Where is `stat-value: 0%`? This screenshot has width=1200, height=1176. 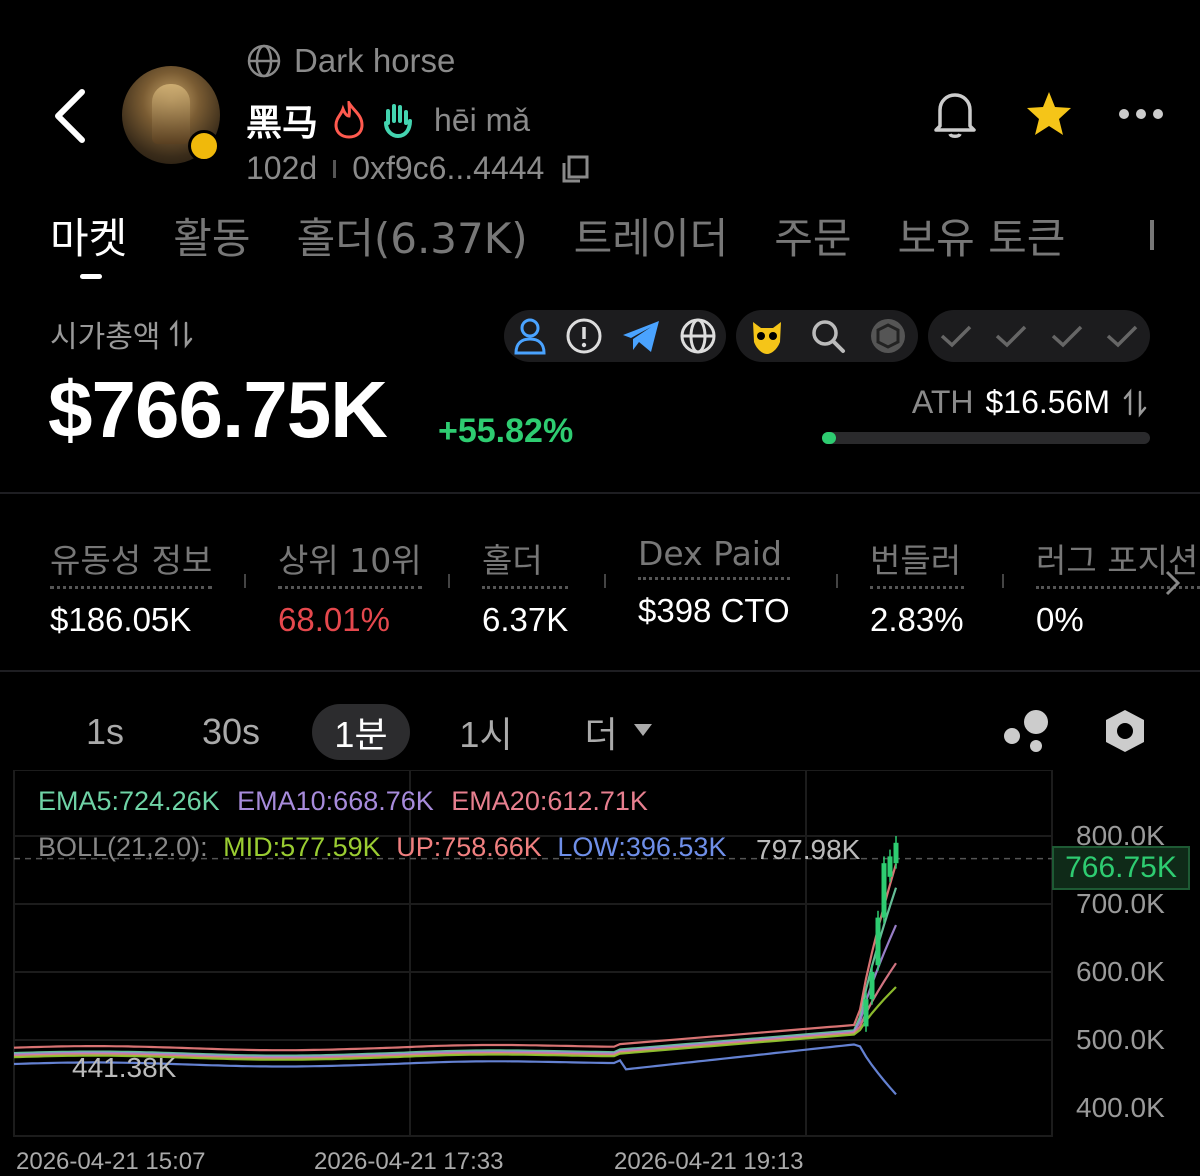 stat-value: 0% is located at coordinates (1060, 619).